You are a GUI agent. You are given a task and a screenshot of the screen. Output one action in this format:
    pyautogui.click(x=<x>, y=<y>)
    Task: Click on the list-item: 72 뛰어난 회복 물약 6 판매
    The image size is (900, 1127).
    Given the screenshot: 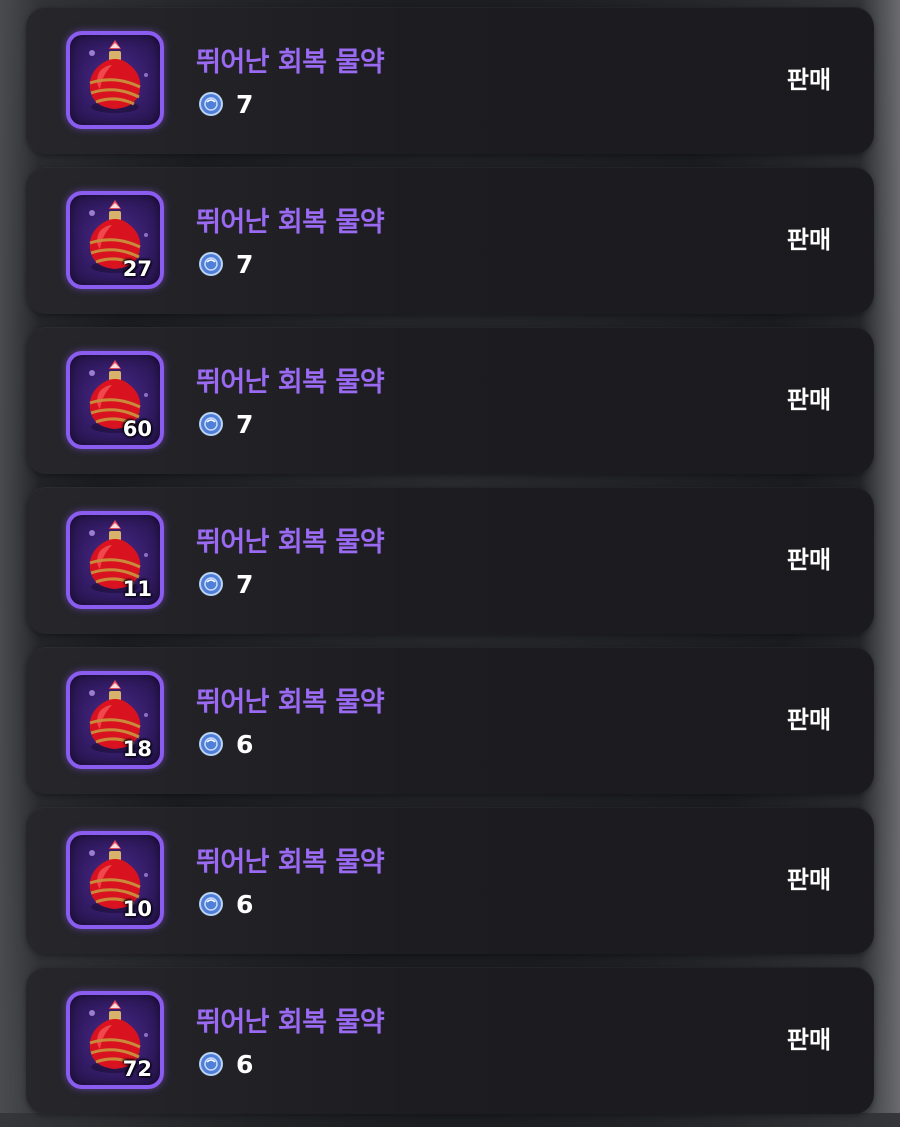 What is the action you would take?
    pyautogui.click(x=450, y=1040)
    